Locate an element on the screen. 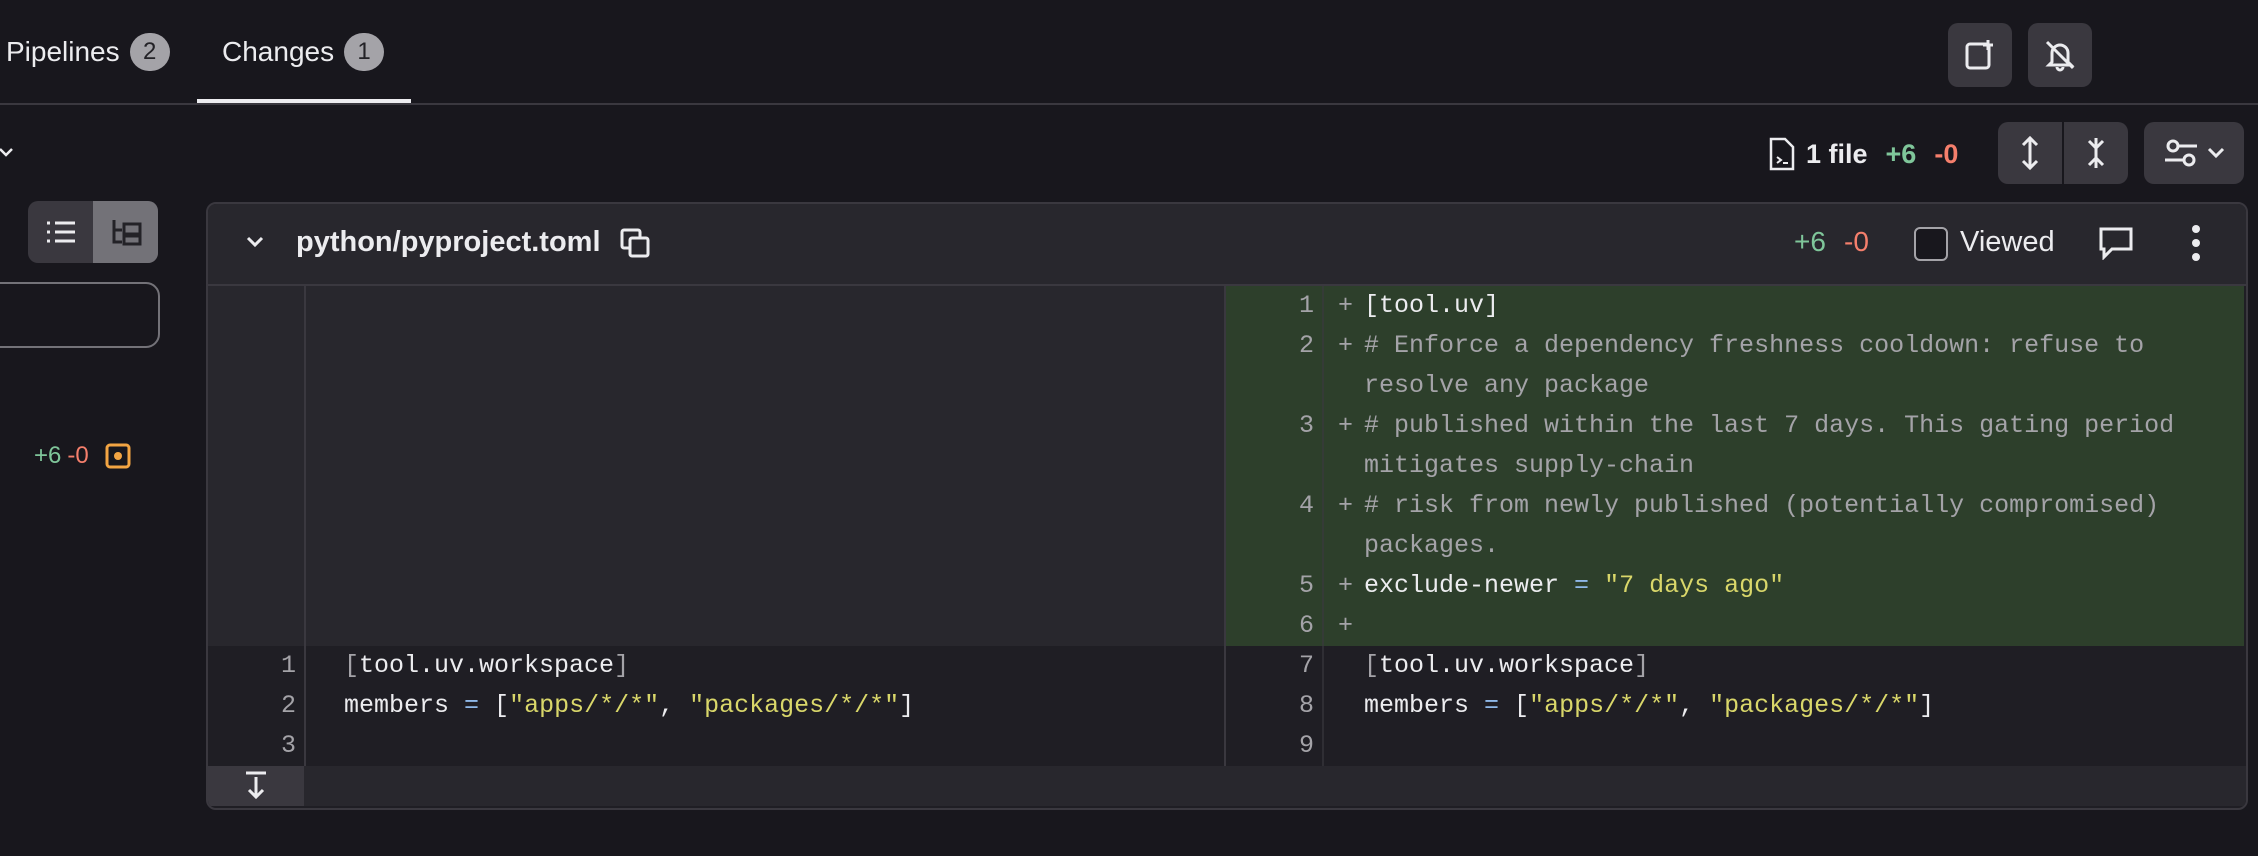  expand-all-button is located at coordinates (2030, 153).